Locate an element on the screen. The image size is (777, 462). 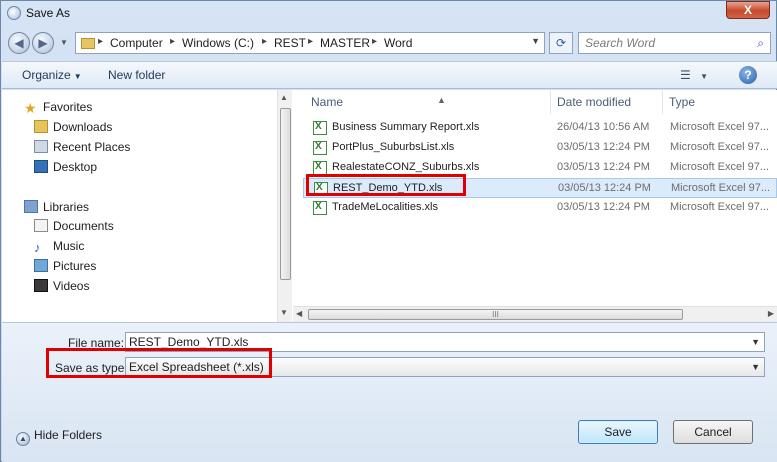
organize-button: Organize ▼ is located at coordinates (52, 75).